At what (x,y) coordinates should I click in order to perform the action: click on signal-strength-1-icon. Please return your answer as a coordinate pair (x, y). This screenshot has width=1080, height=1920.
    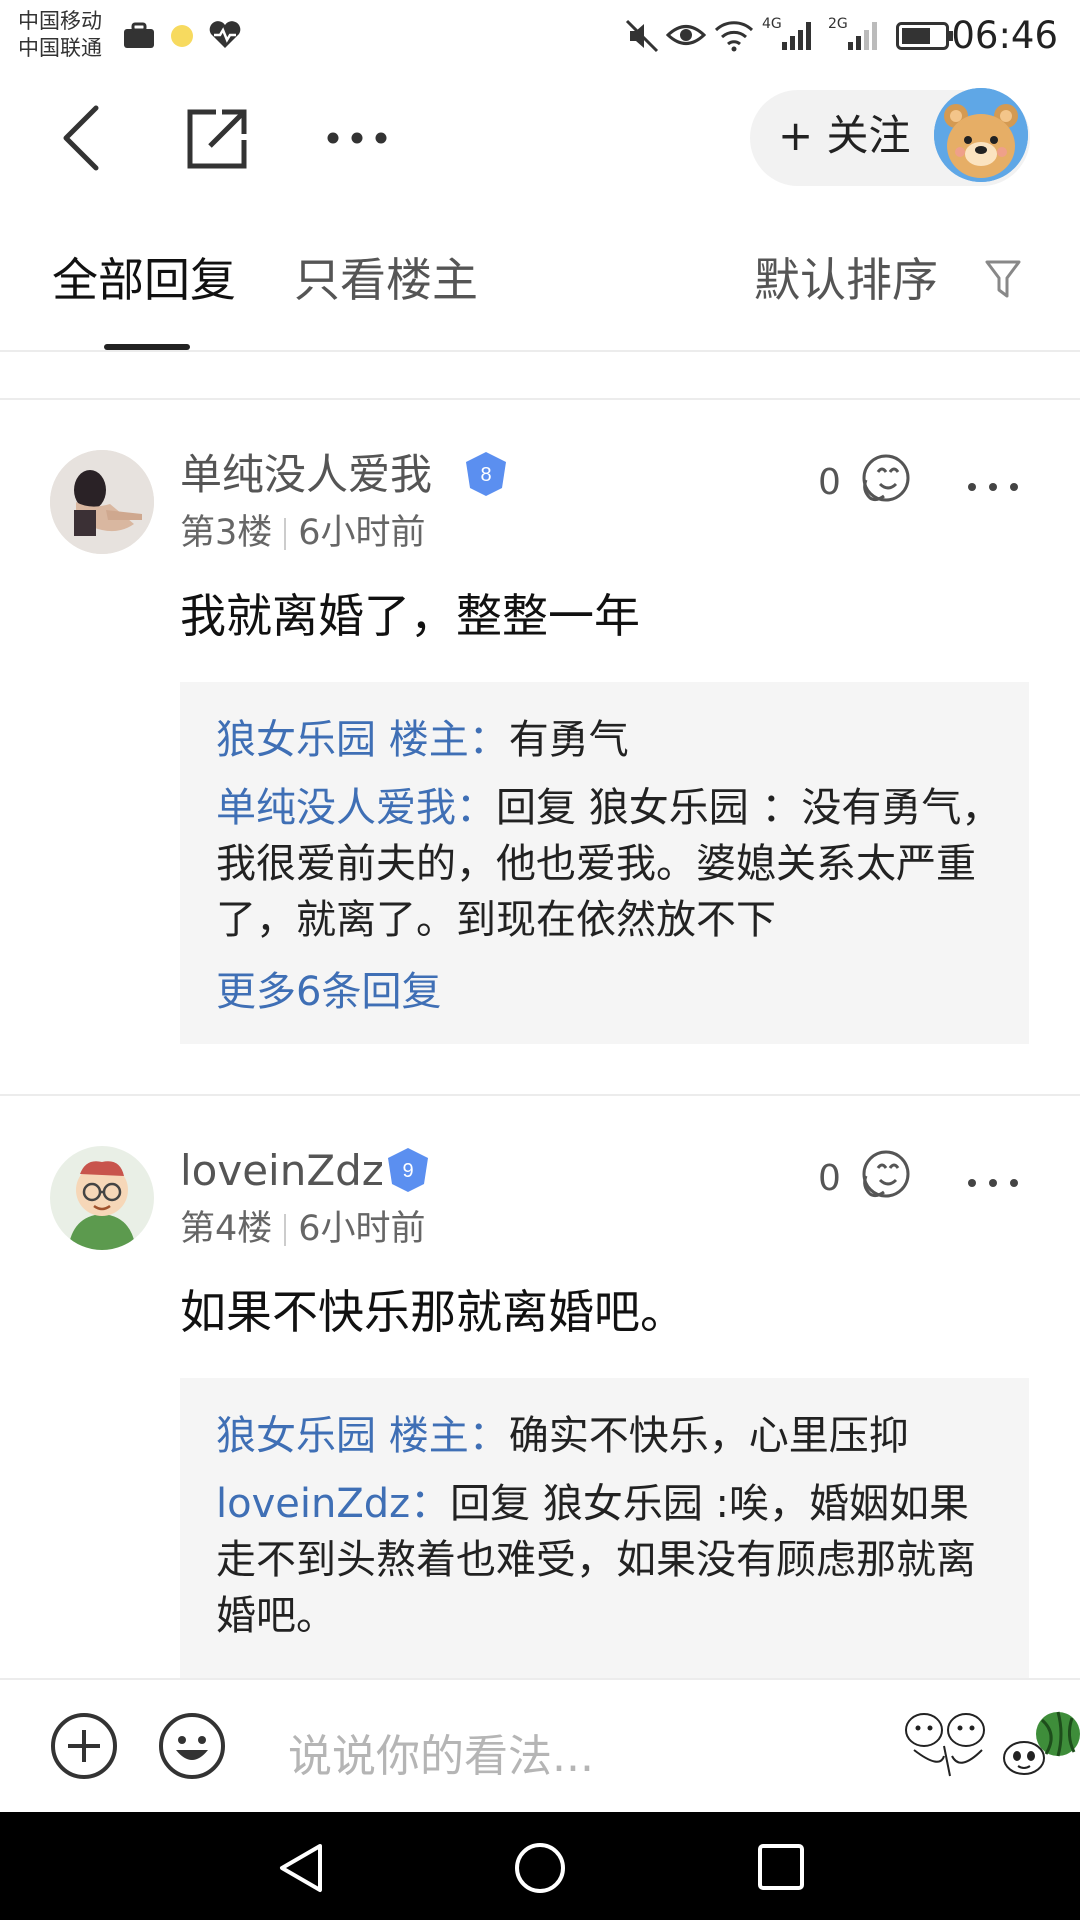
    Looking at the image, I should click on (796, 36).